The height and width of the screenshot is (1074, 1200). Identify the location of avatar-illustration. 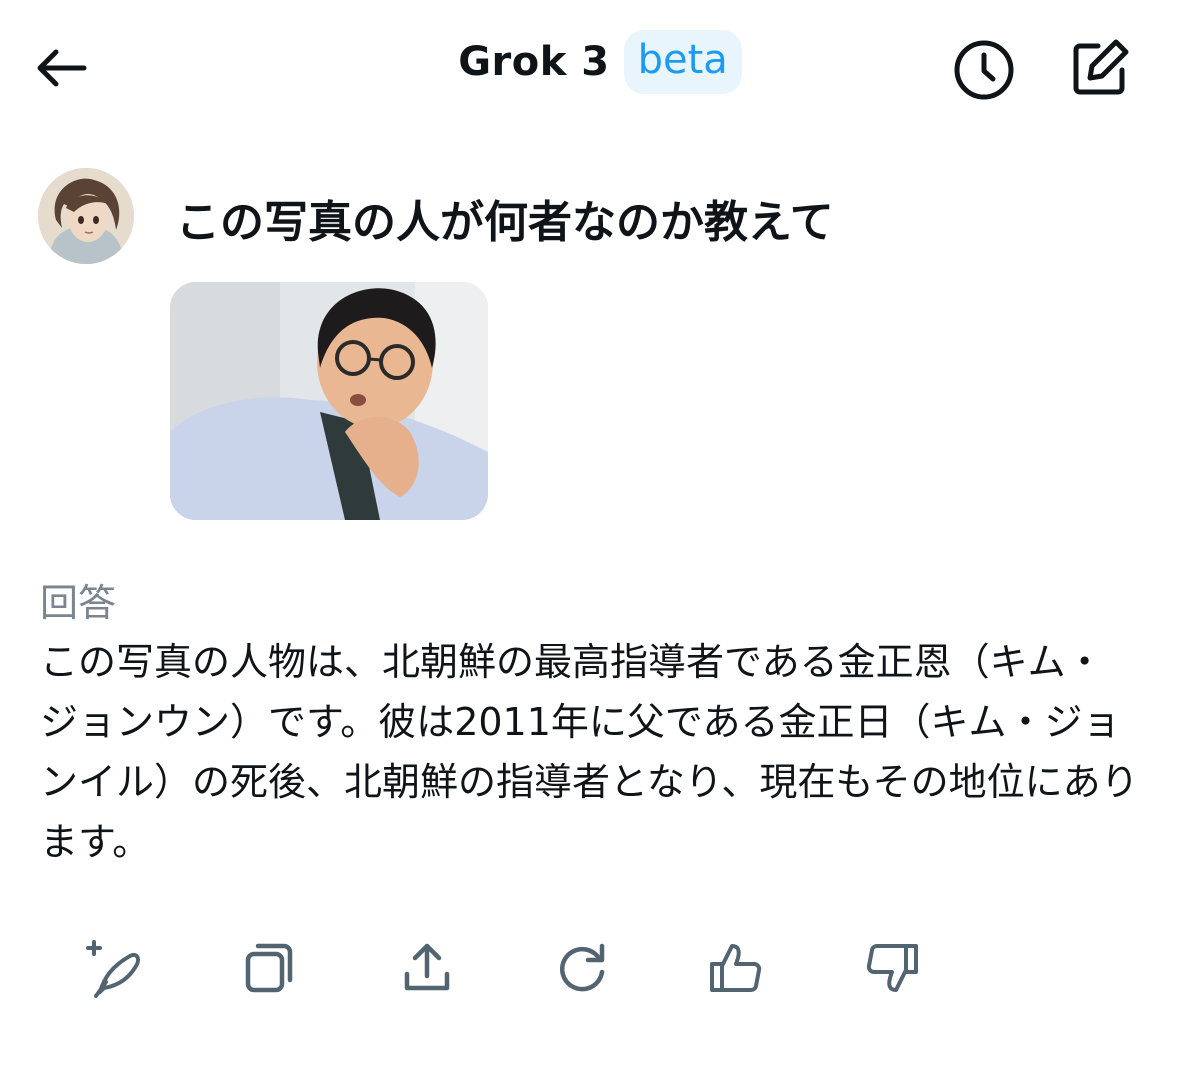
(86, 216).